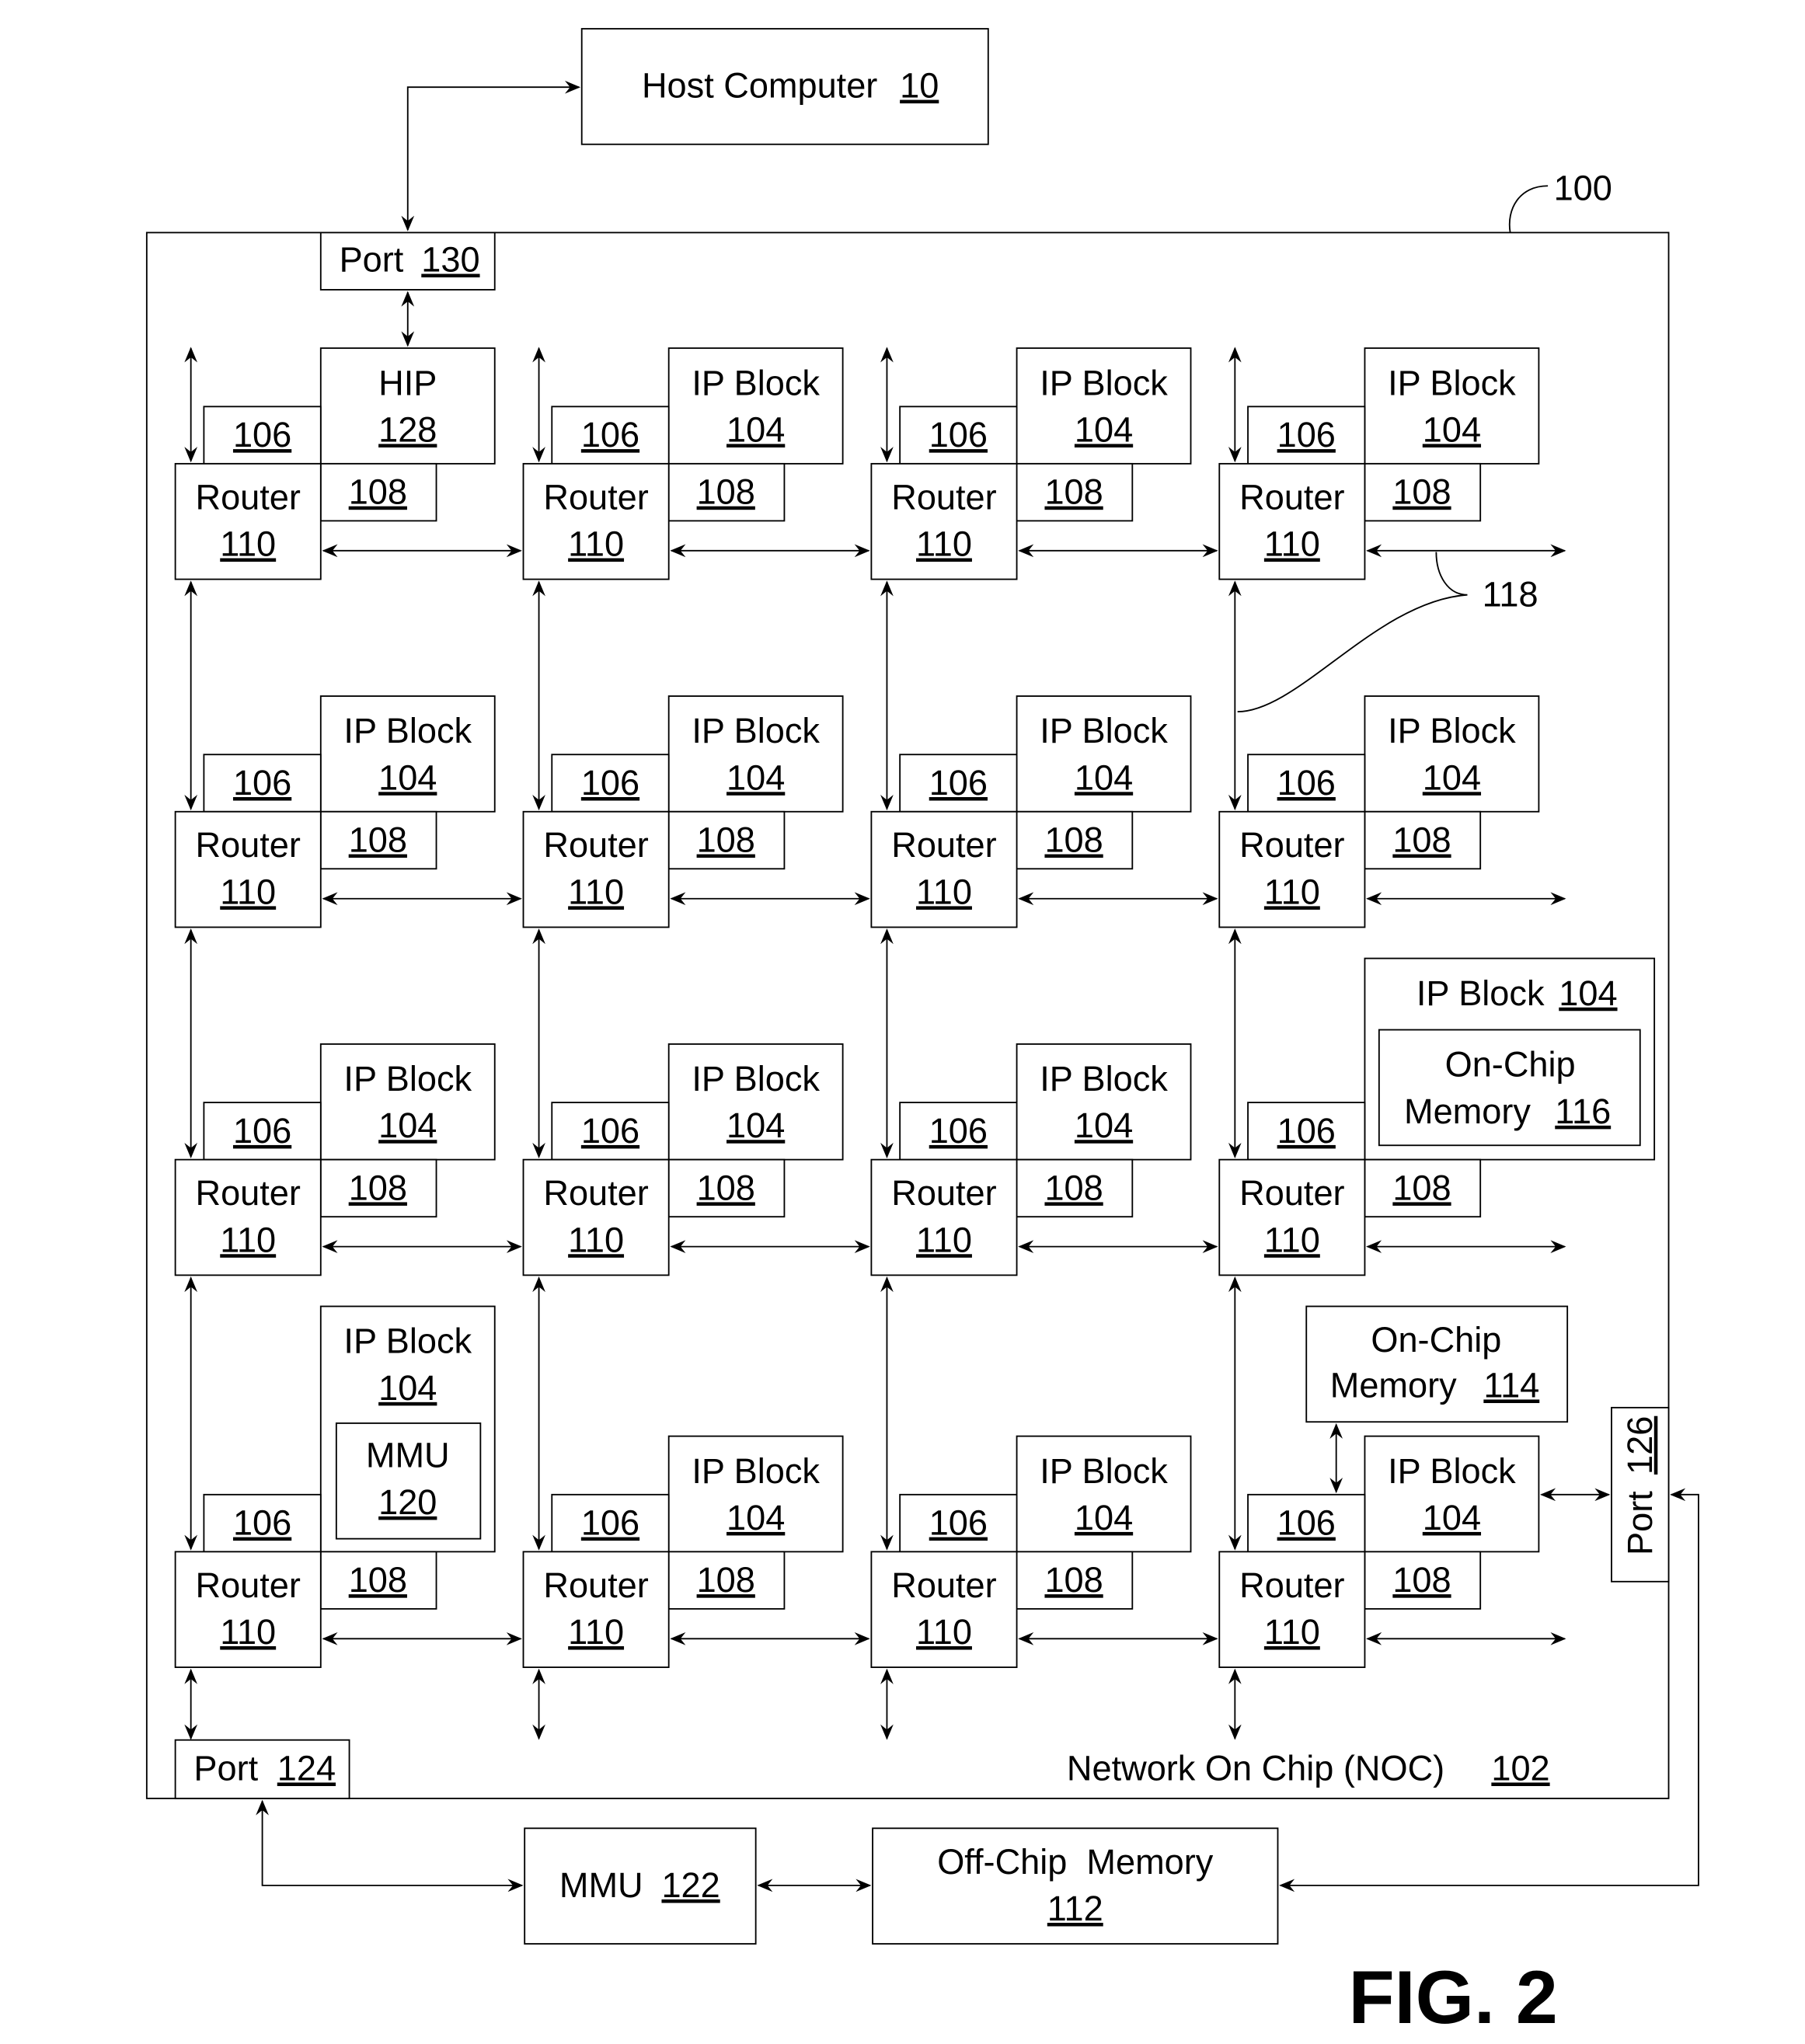 This screenshot has width=1805, height=2044. I want to click on port-124-ref: 124, so click(306, 1768).